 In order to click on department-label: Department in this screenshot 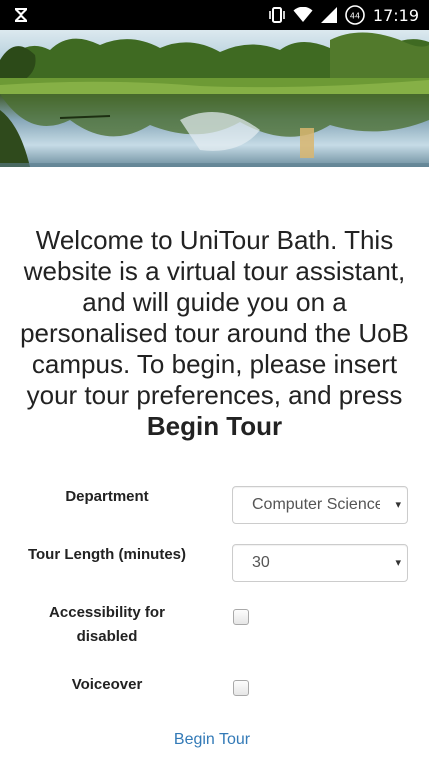, I will do `click(107, 496)`.